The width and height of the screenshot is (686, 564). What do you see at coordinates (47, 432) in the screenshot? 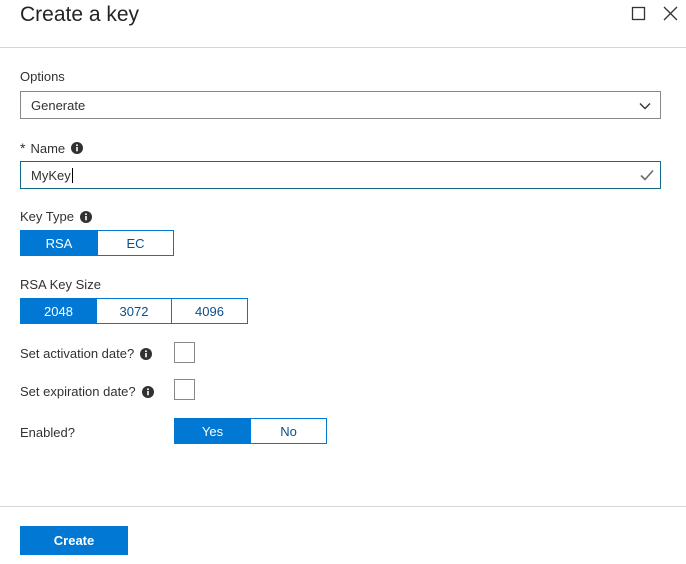
I see `enabled-label: Enabled?` at bounding box center [47, 432].